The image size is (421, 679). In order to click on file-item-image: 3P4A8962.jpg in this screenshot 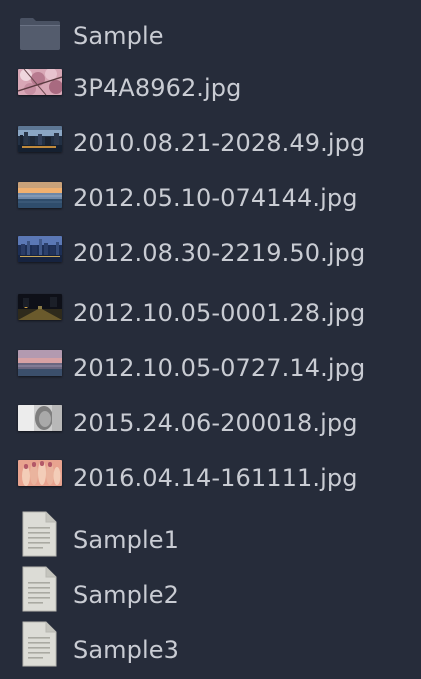, I will do `click(210, 89)`.